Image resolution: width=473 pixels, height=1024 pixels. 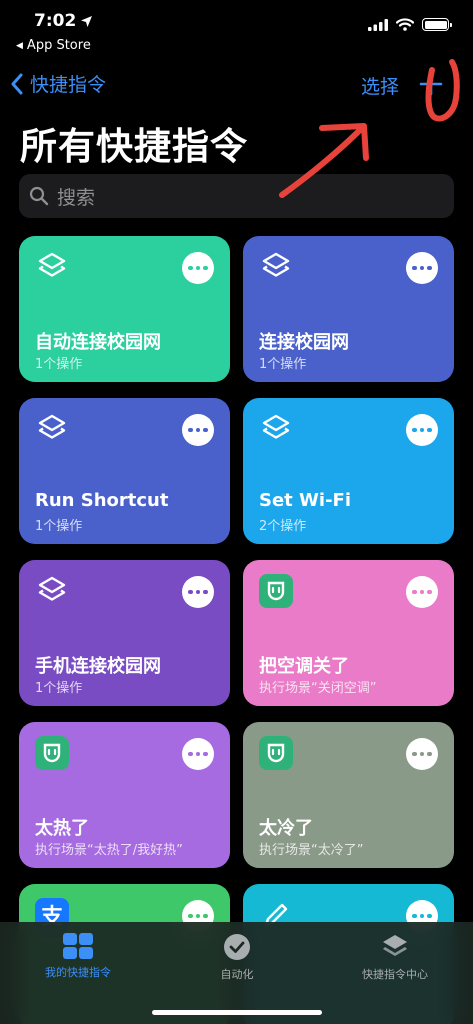 I want to click on tab-my-shortcuts: 我的快捷指令, so click(x=78, y=956).